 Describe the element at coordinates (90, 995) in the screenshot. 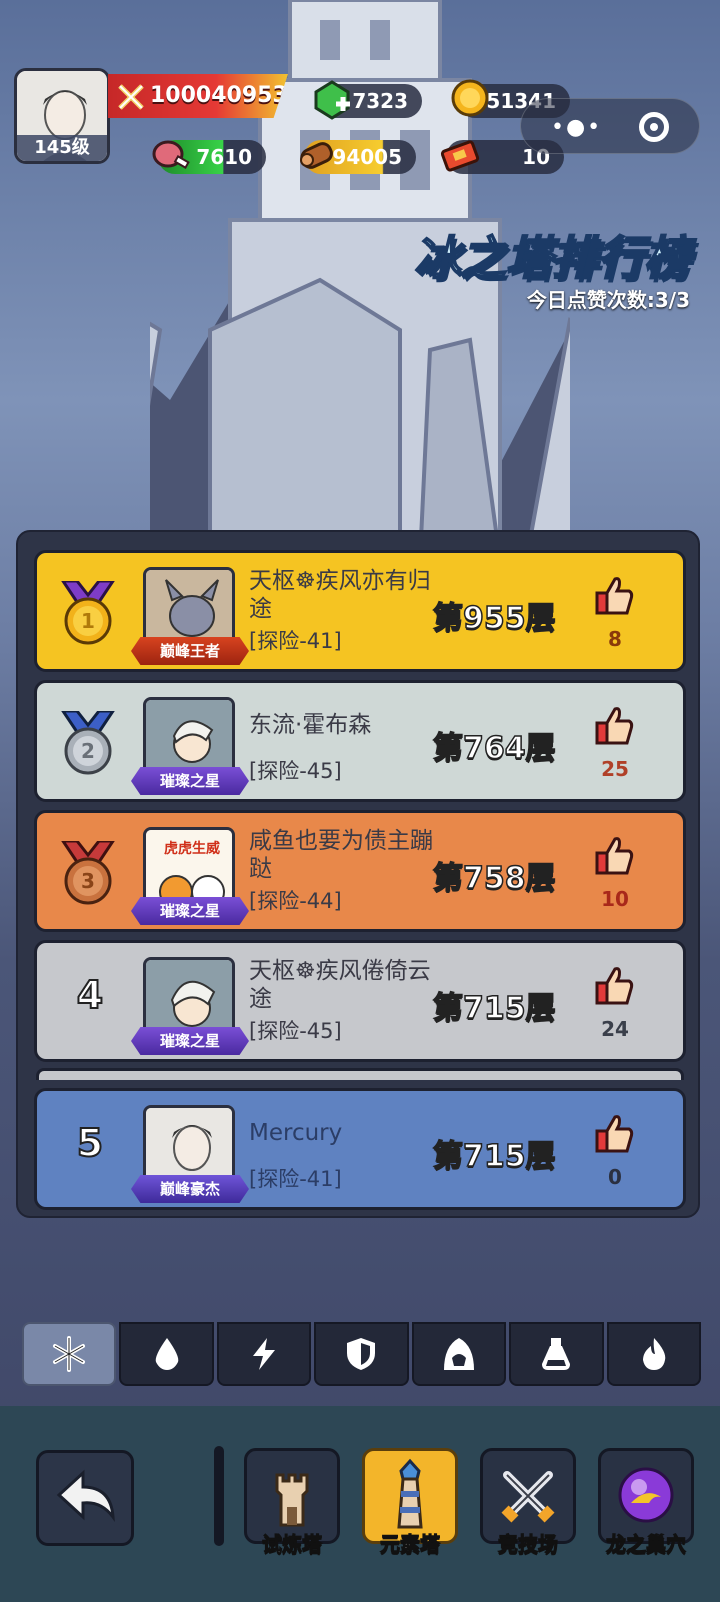

I see `rank-number: 4` at that location.